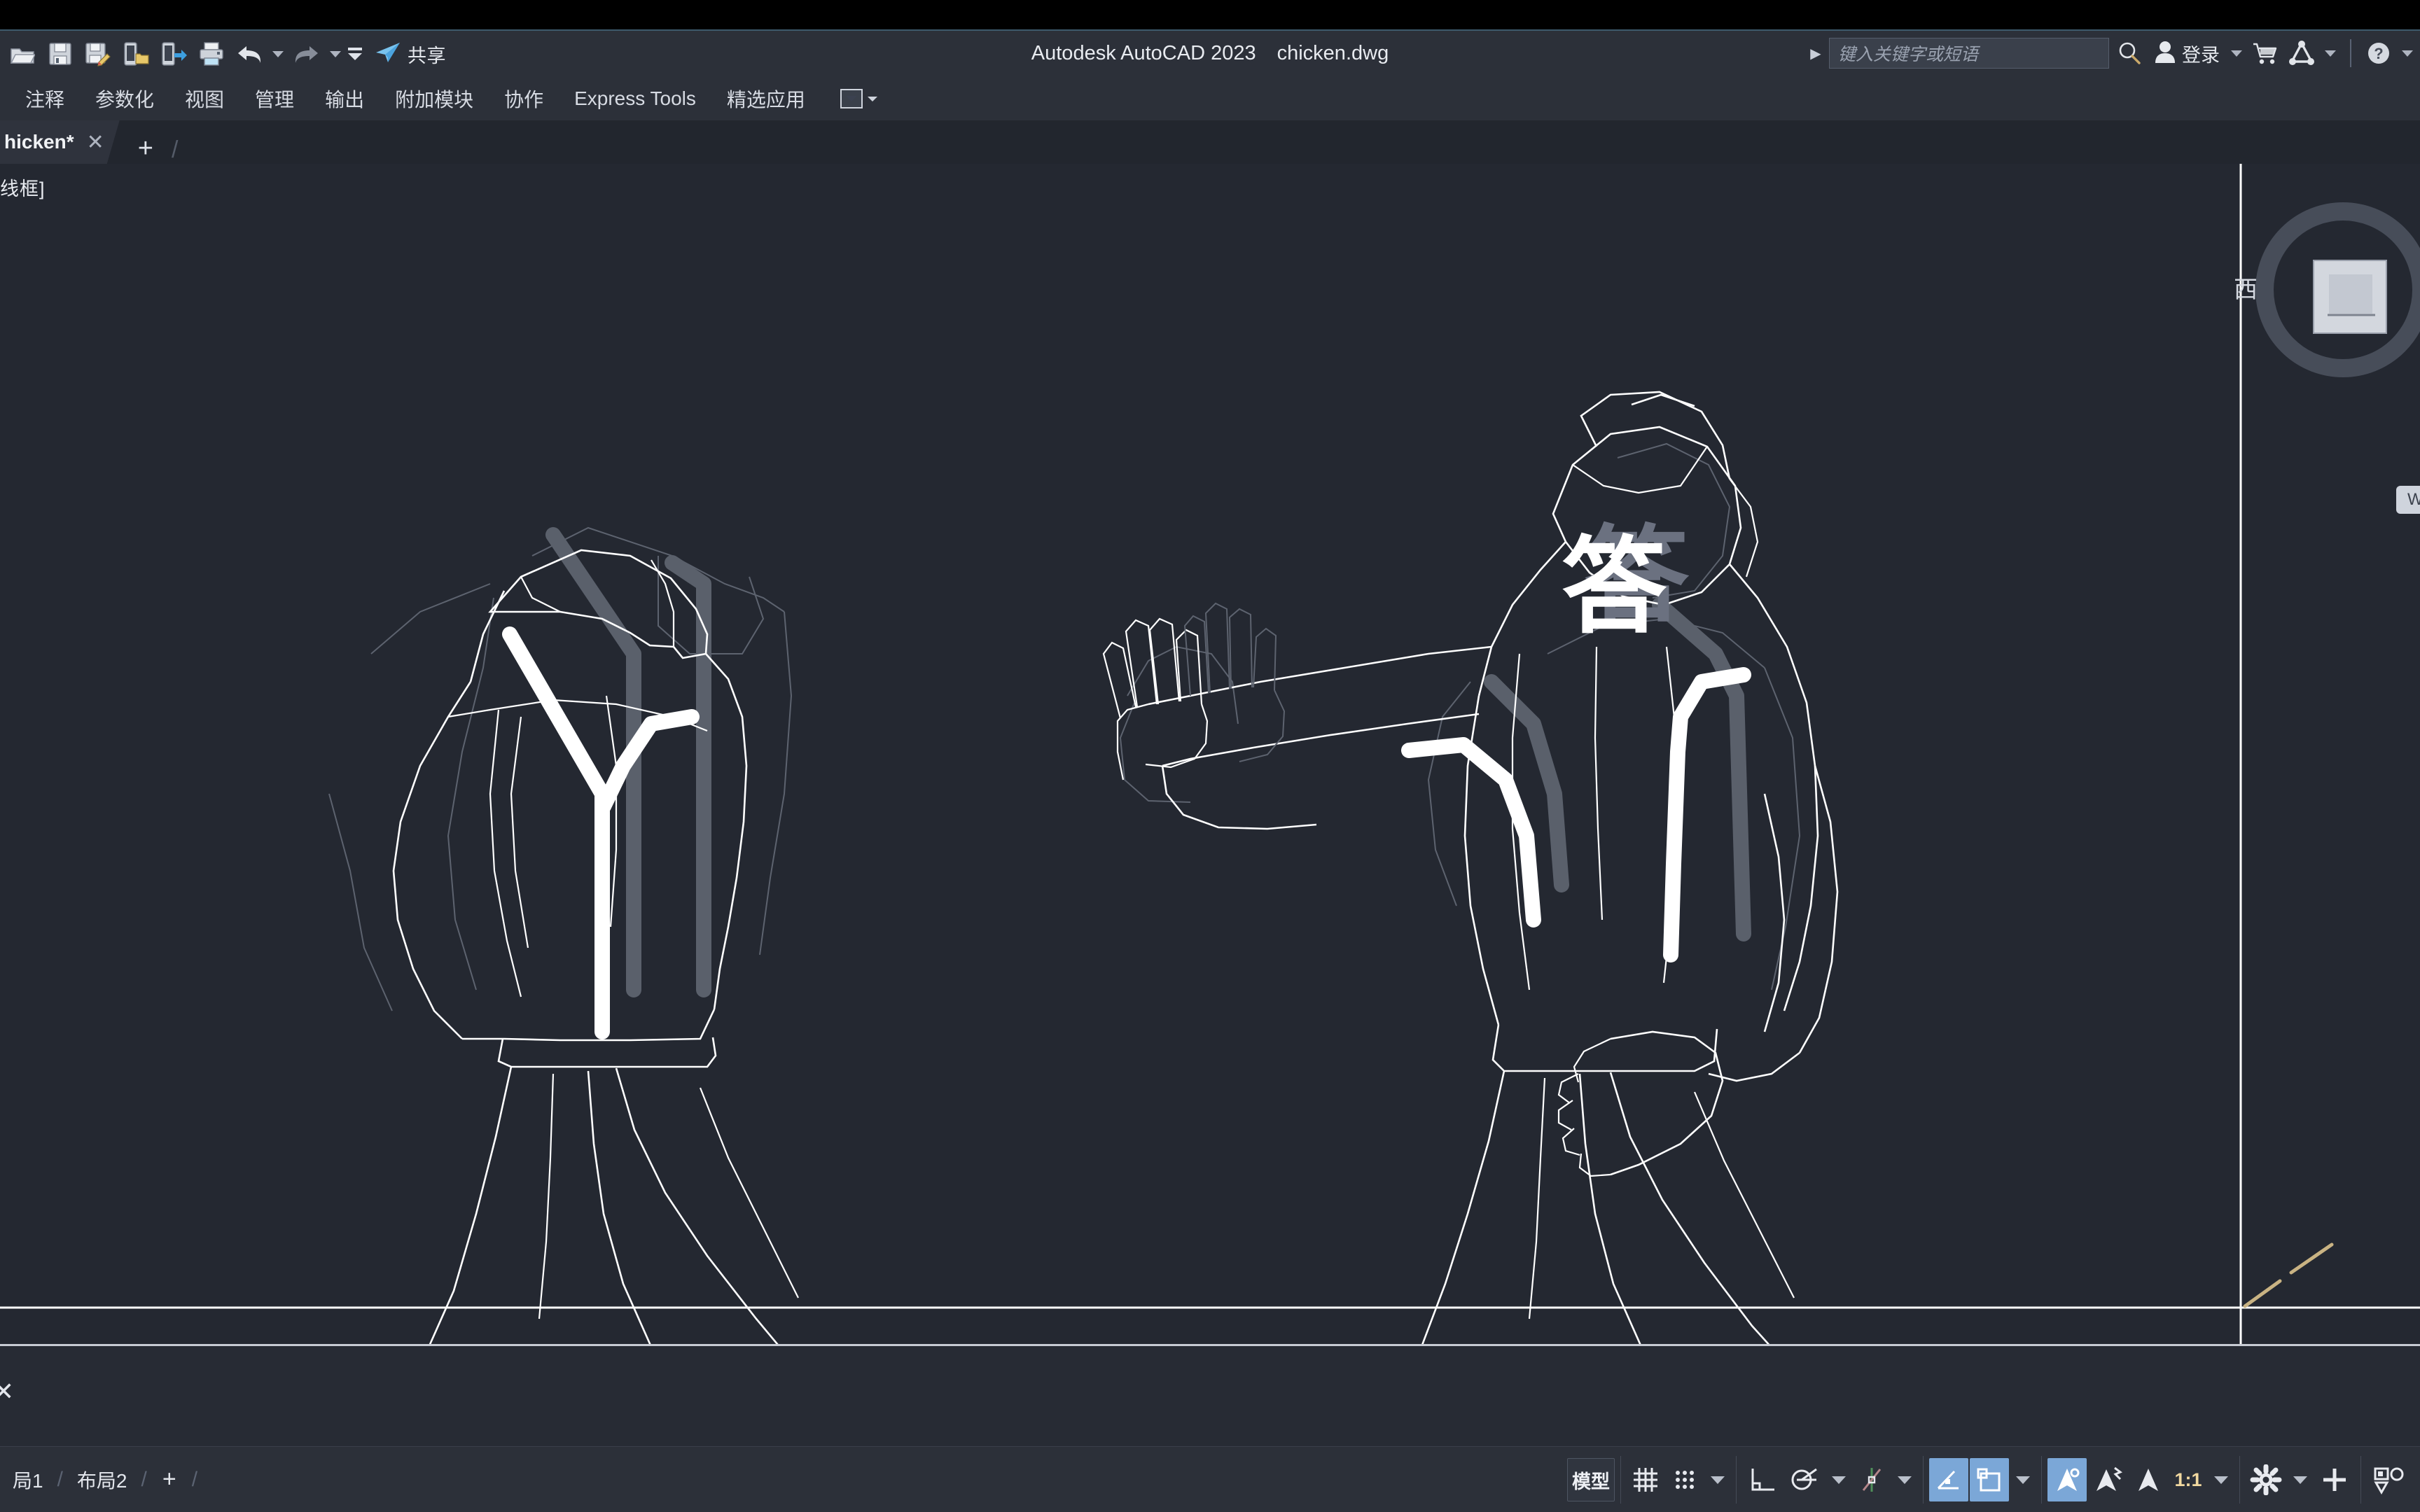  I want to click on osnap-tracking-dropdown-icon, so click(1904, 1480).